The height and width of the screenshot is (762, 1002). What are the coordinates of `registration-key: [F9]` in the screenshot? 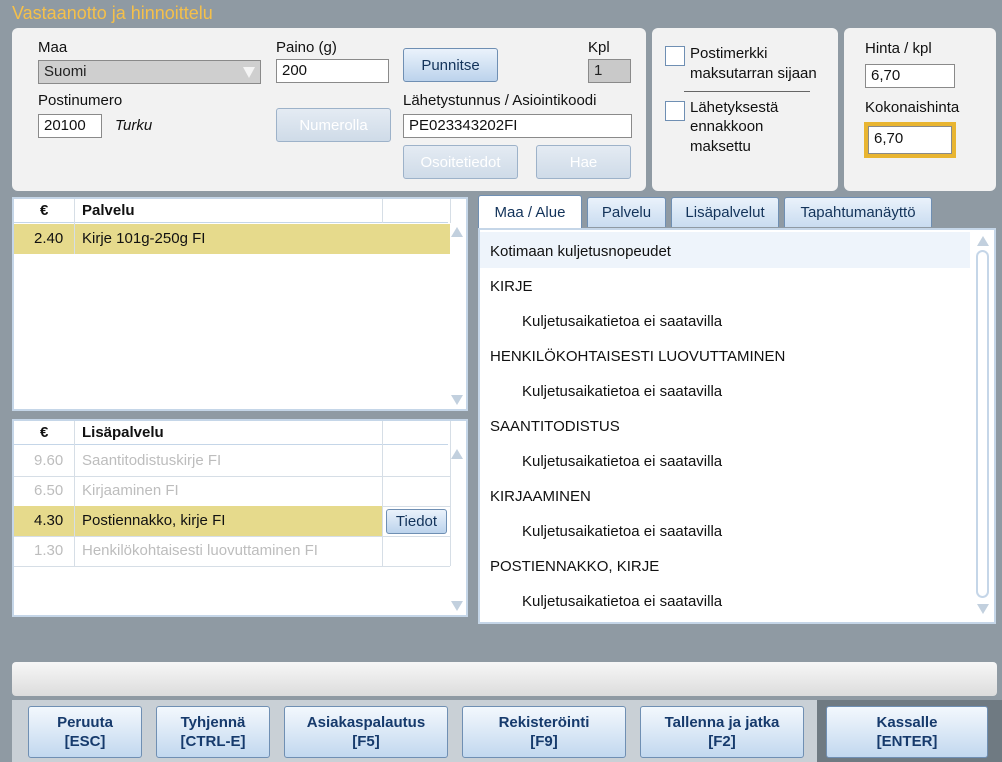 It's located at (544, 741).